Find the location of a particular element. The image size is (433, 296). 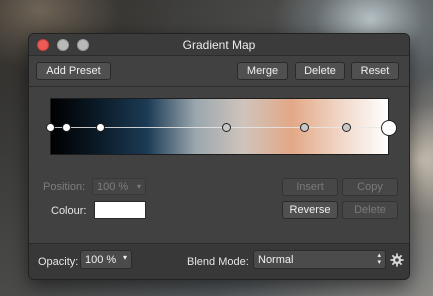

delete-stop-button: Delete is located at coordinates (370, 210).